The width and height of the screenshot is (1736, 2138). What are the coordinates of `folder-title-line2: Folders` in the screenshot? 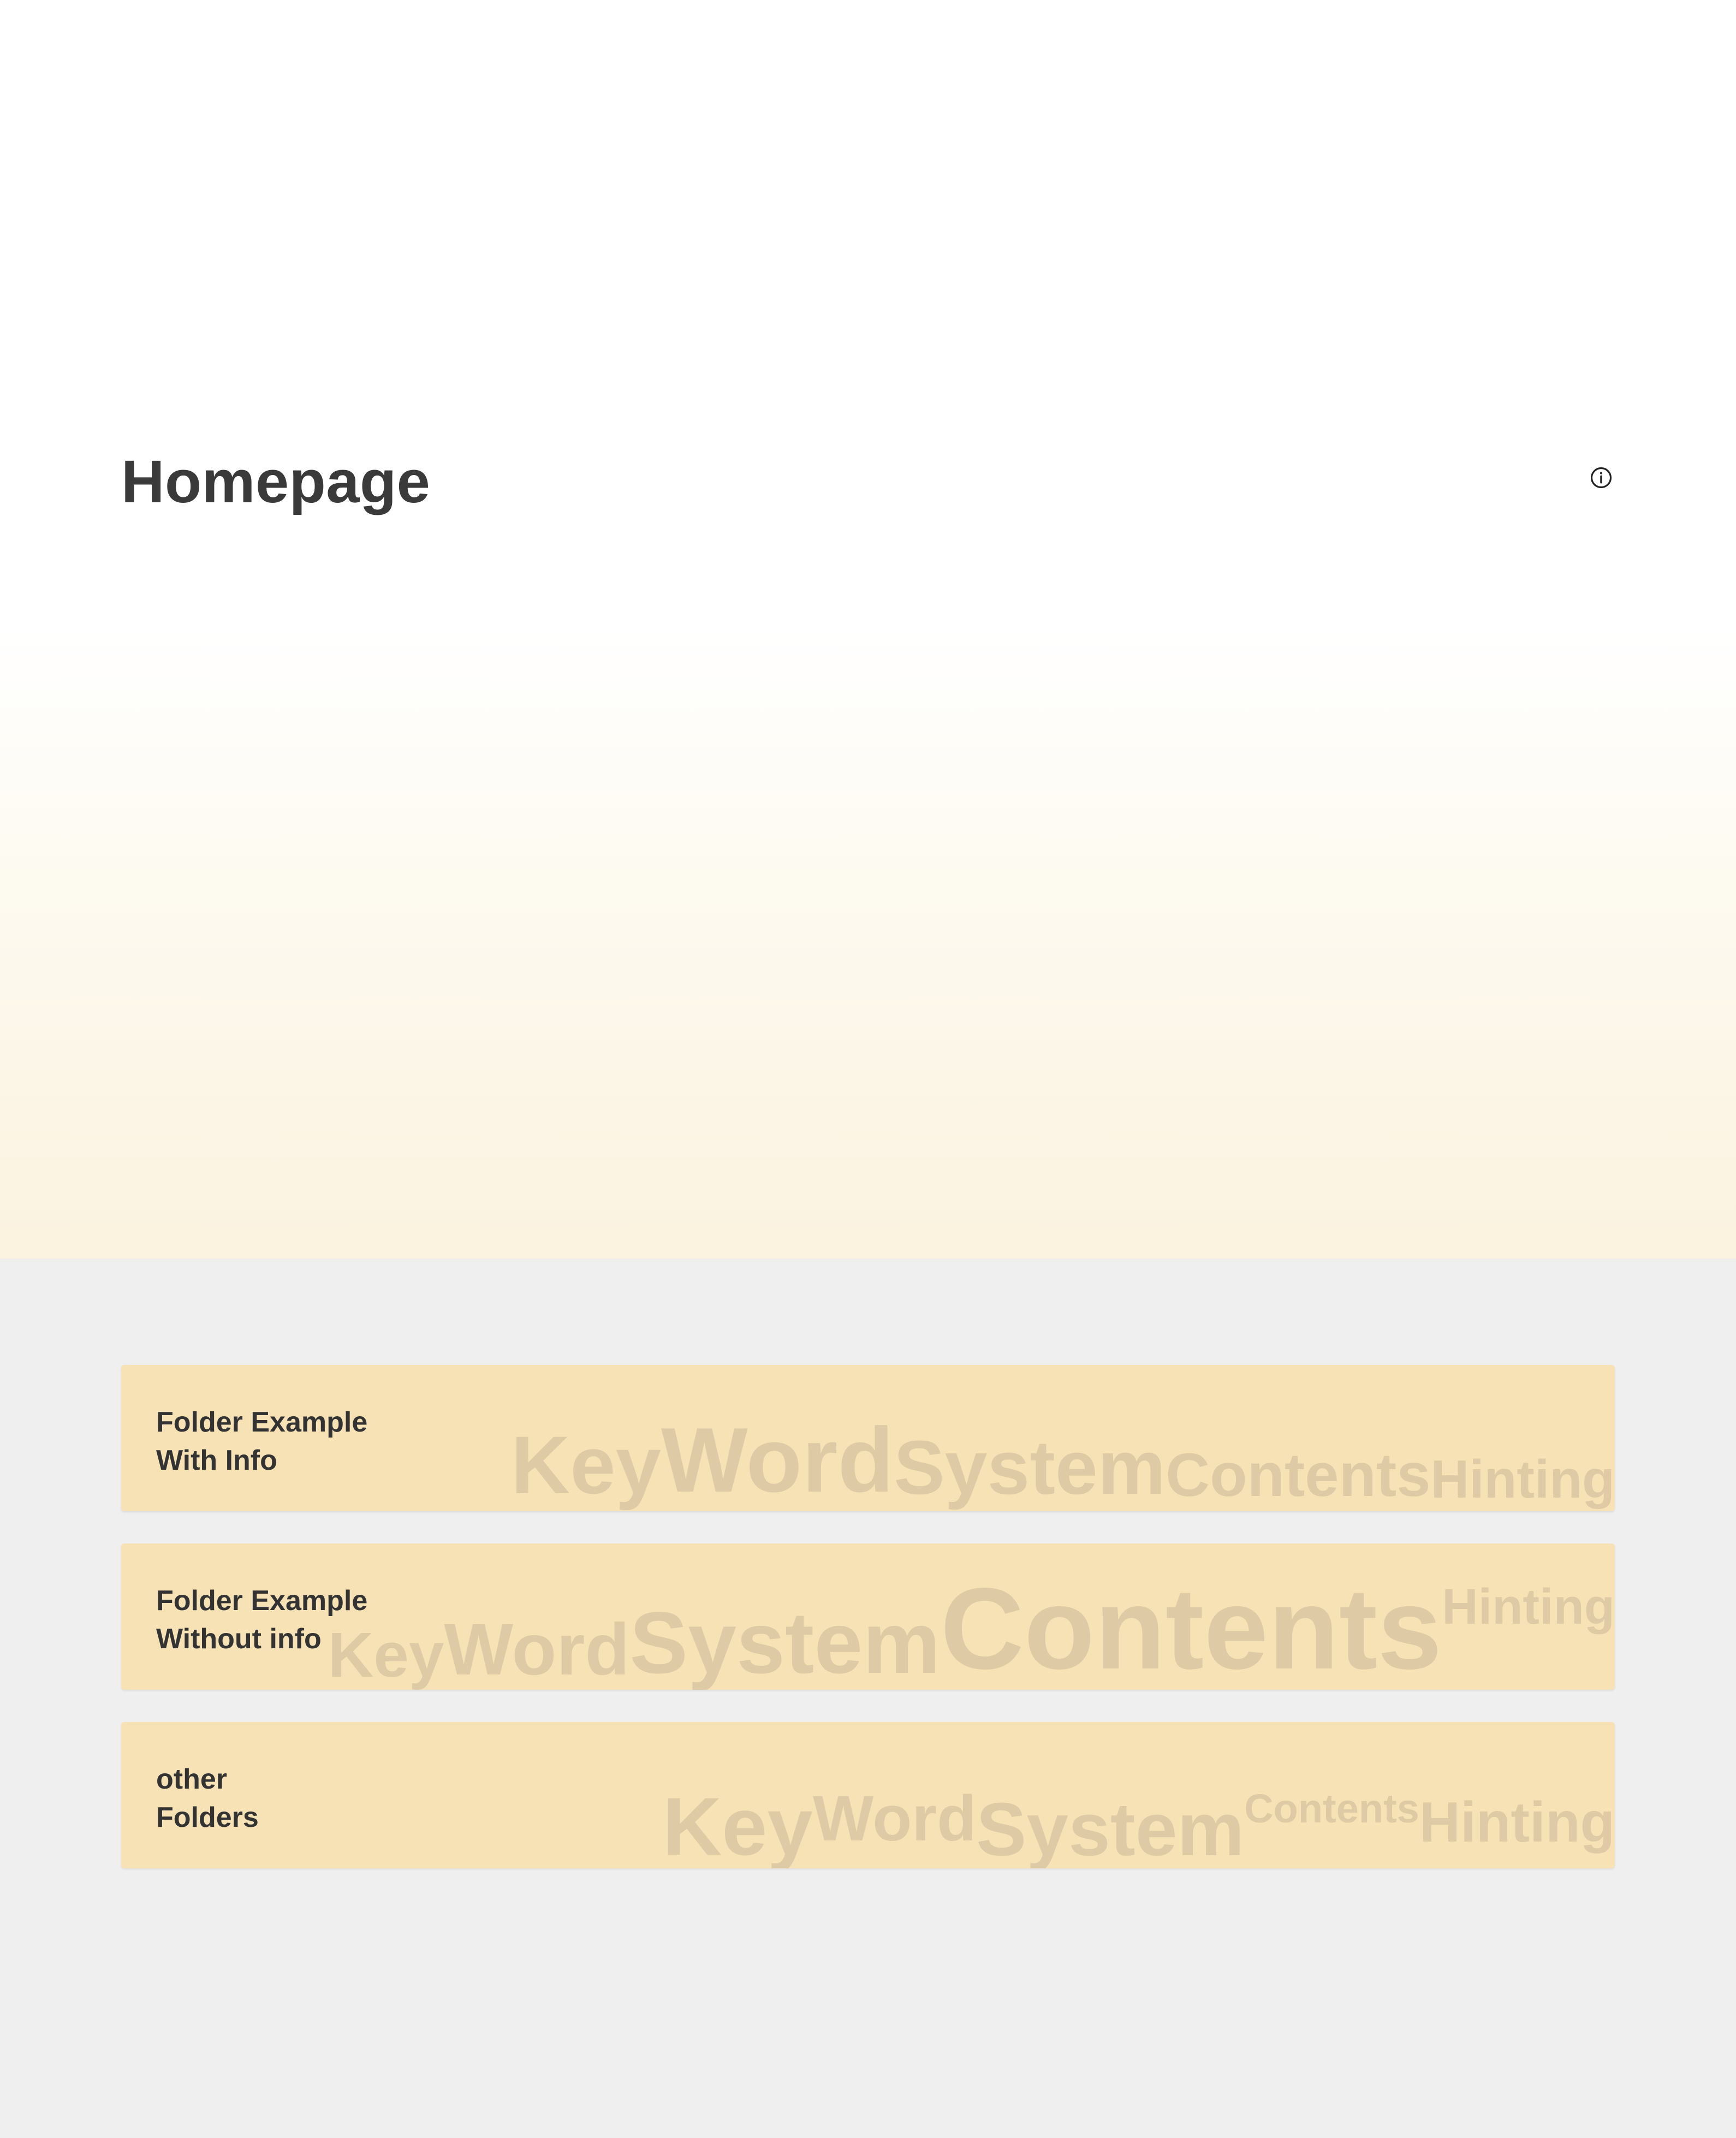 It's located at (207, 1817).